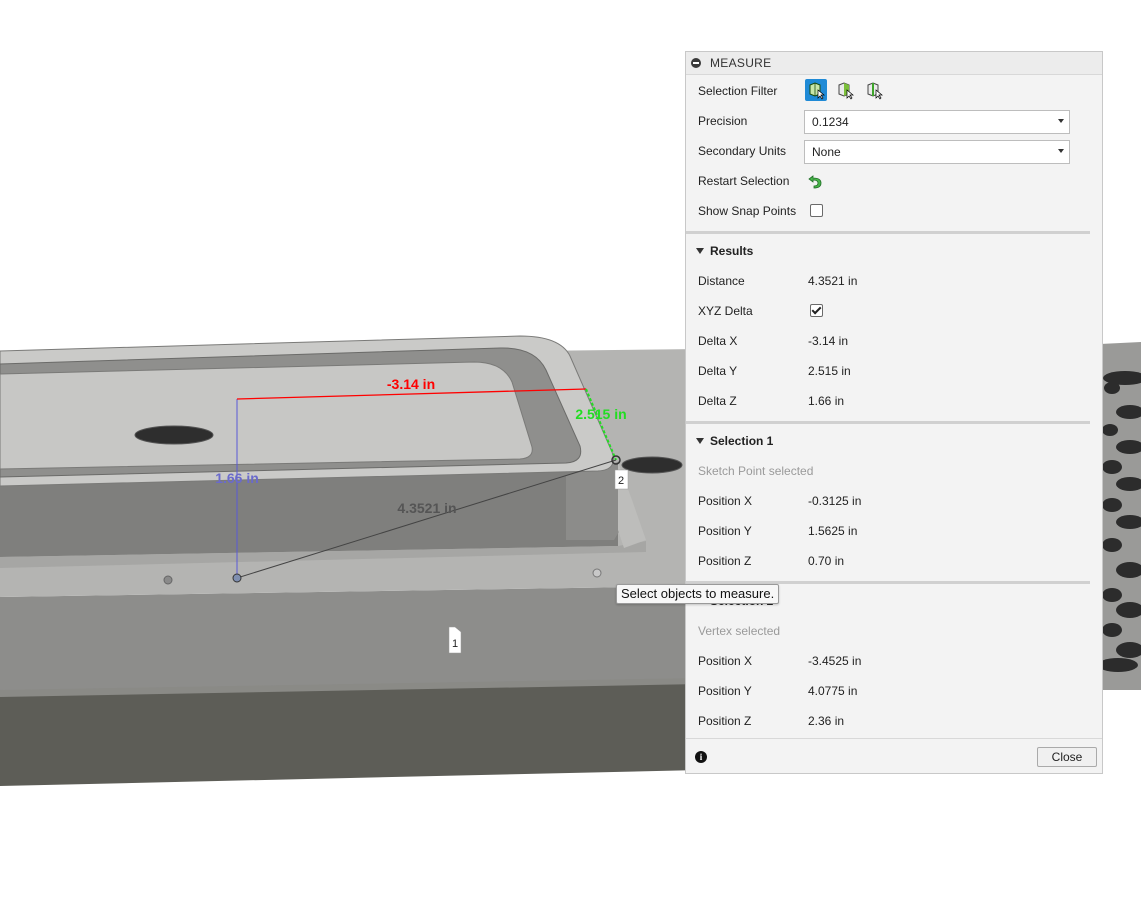  Describe the element at coordinates (723, 121) in the screenshot. I see `precision-label: Precision` at that location.